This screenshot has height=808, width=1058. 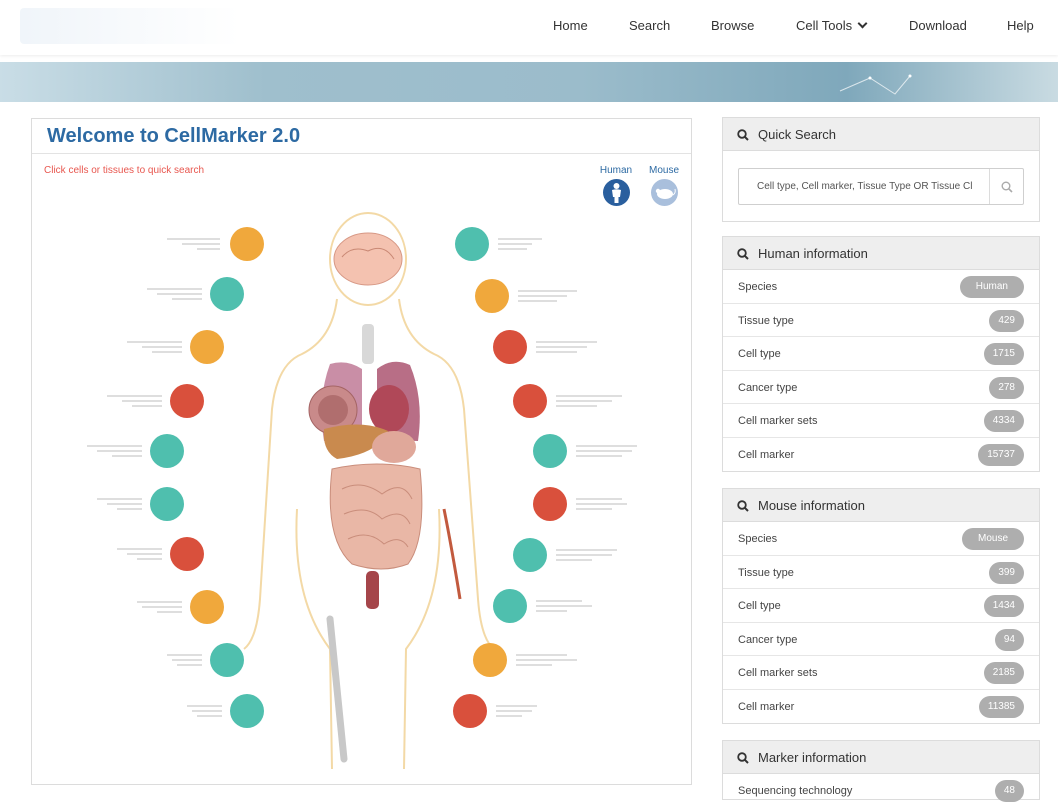 I want to click on spleen-tissue-icon, so click(x=187, y=554).